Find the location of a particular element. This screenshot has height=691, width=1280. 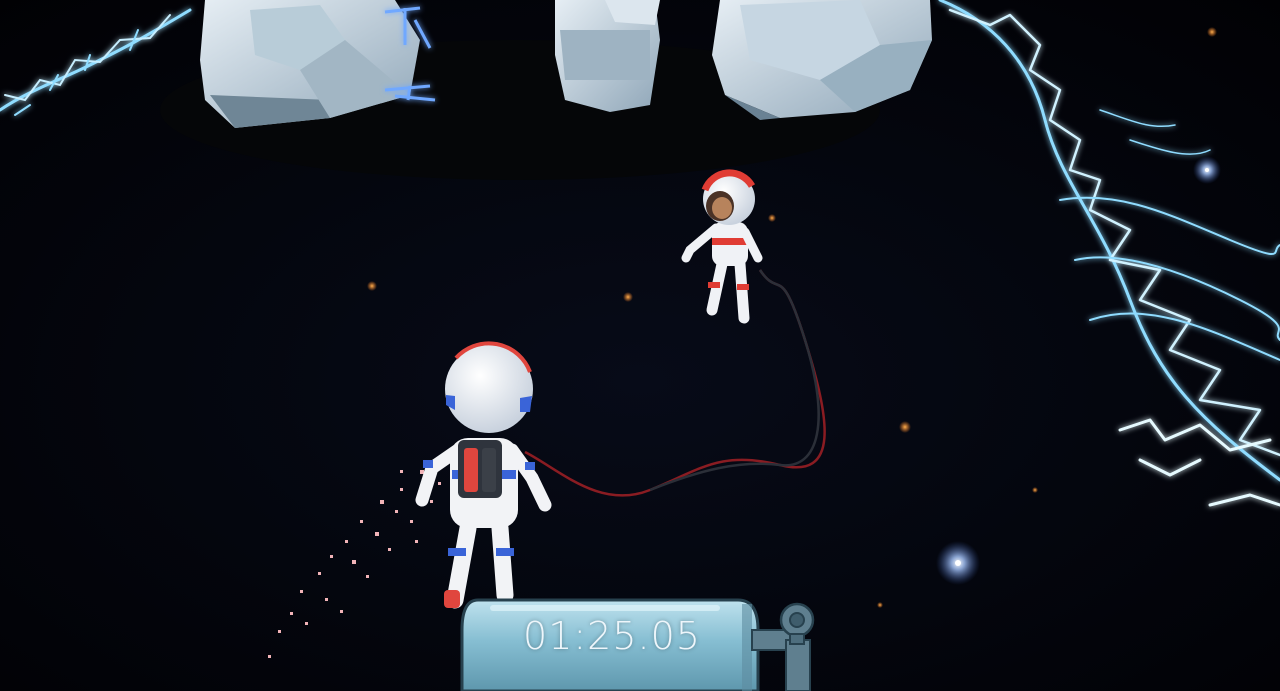

timer-value: 01:25.05 is located at coordinates (612, 636).